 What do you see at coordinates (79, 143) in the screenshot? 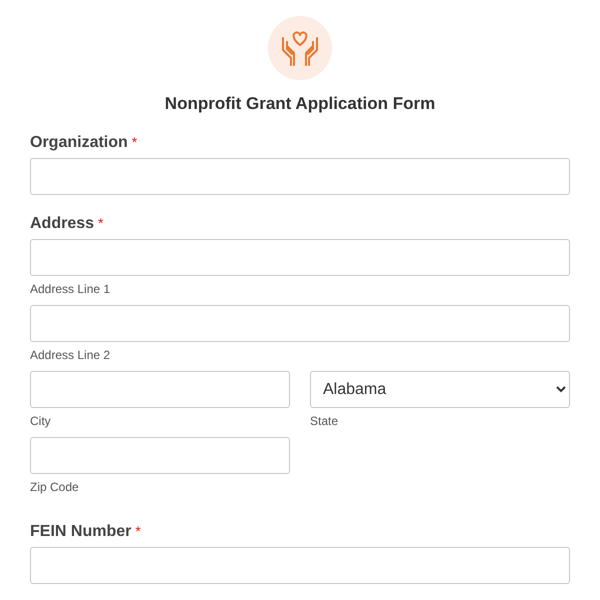
I see `field-label: Organization` at bounding box center [79, 143].